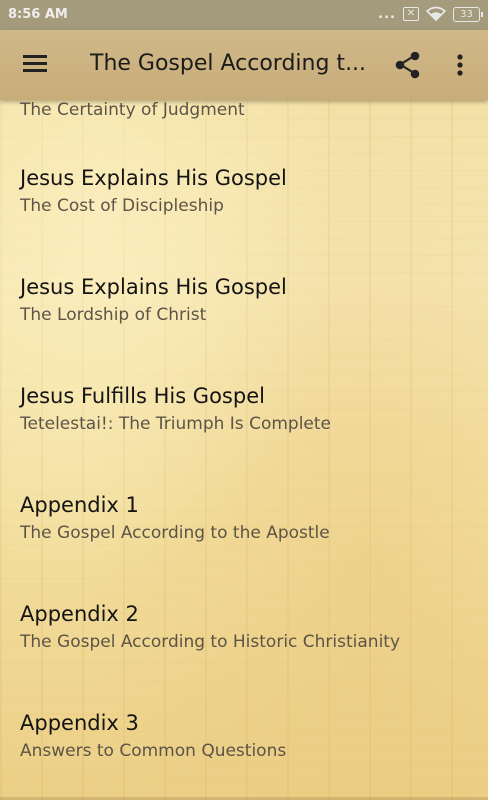 The image size is (488, 800). What do you see at coordinates (79, 723) in the screenshot?
I see `item-title: Appendix 3` at bounding box center [79, 723].